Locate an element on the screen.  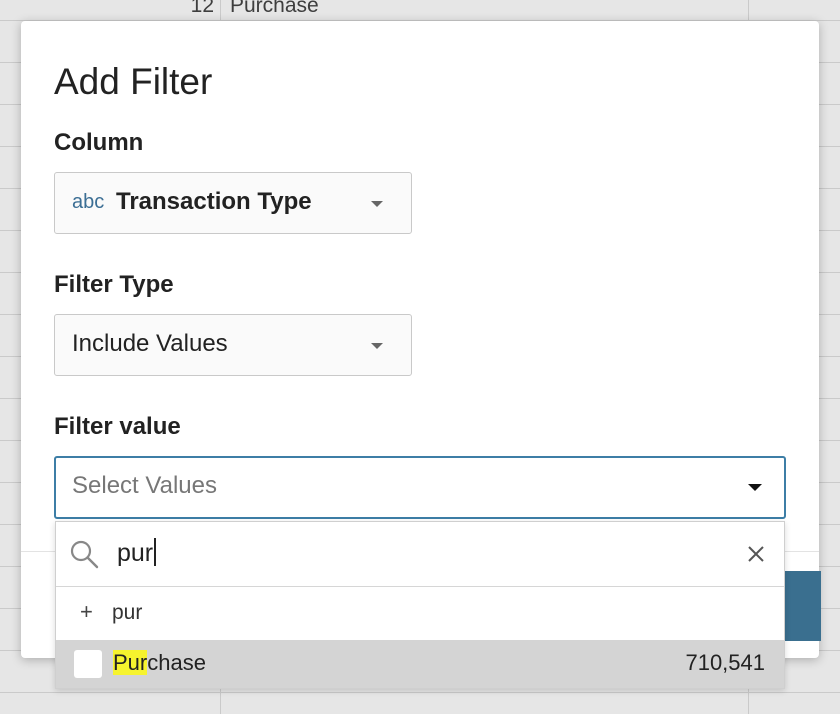
caret-down-icon is located at coordinates (755, 487).